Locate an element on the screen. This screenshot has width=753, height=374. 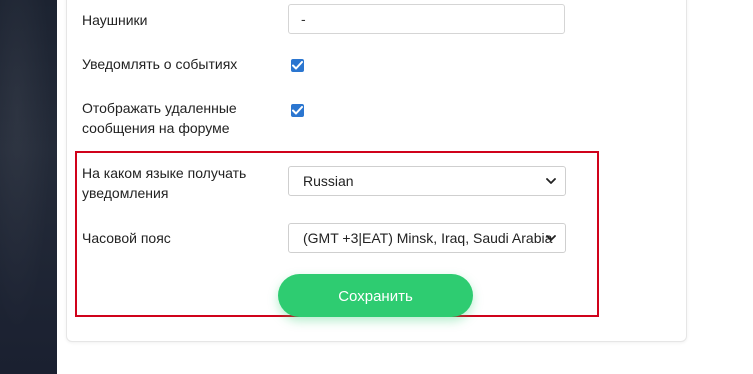
notify-language-label: На каком языке получать уведомления is located at coordinates (164, 183).